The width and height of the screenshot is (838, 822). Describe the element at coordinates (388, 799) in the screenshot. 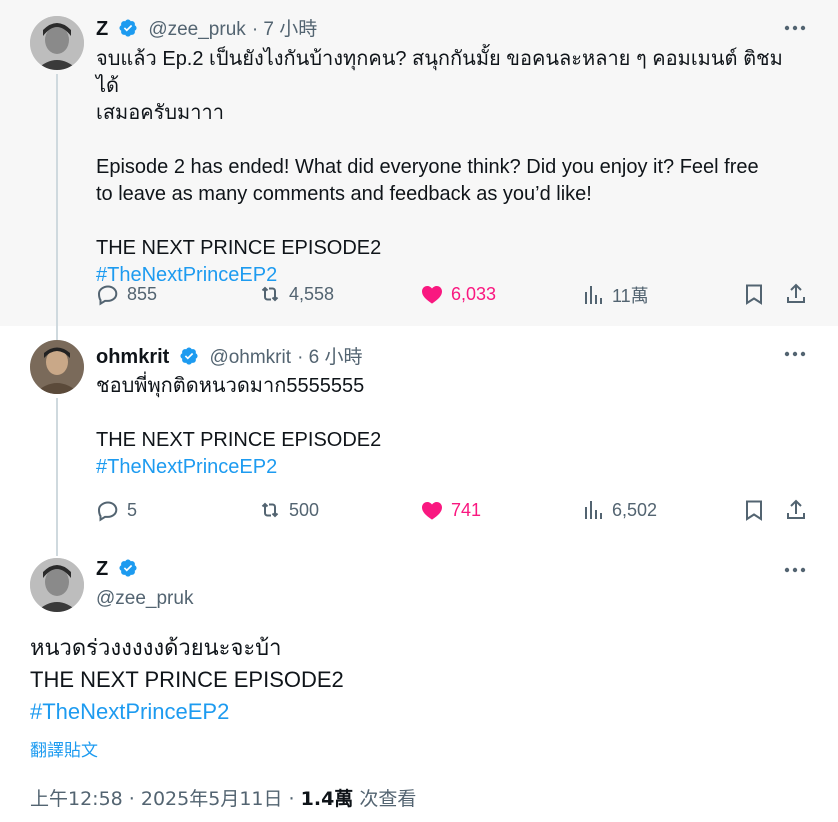

I see `post-views-suffix: 次查看` at that location.